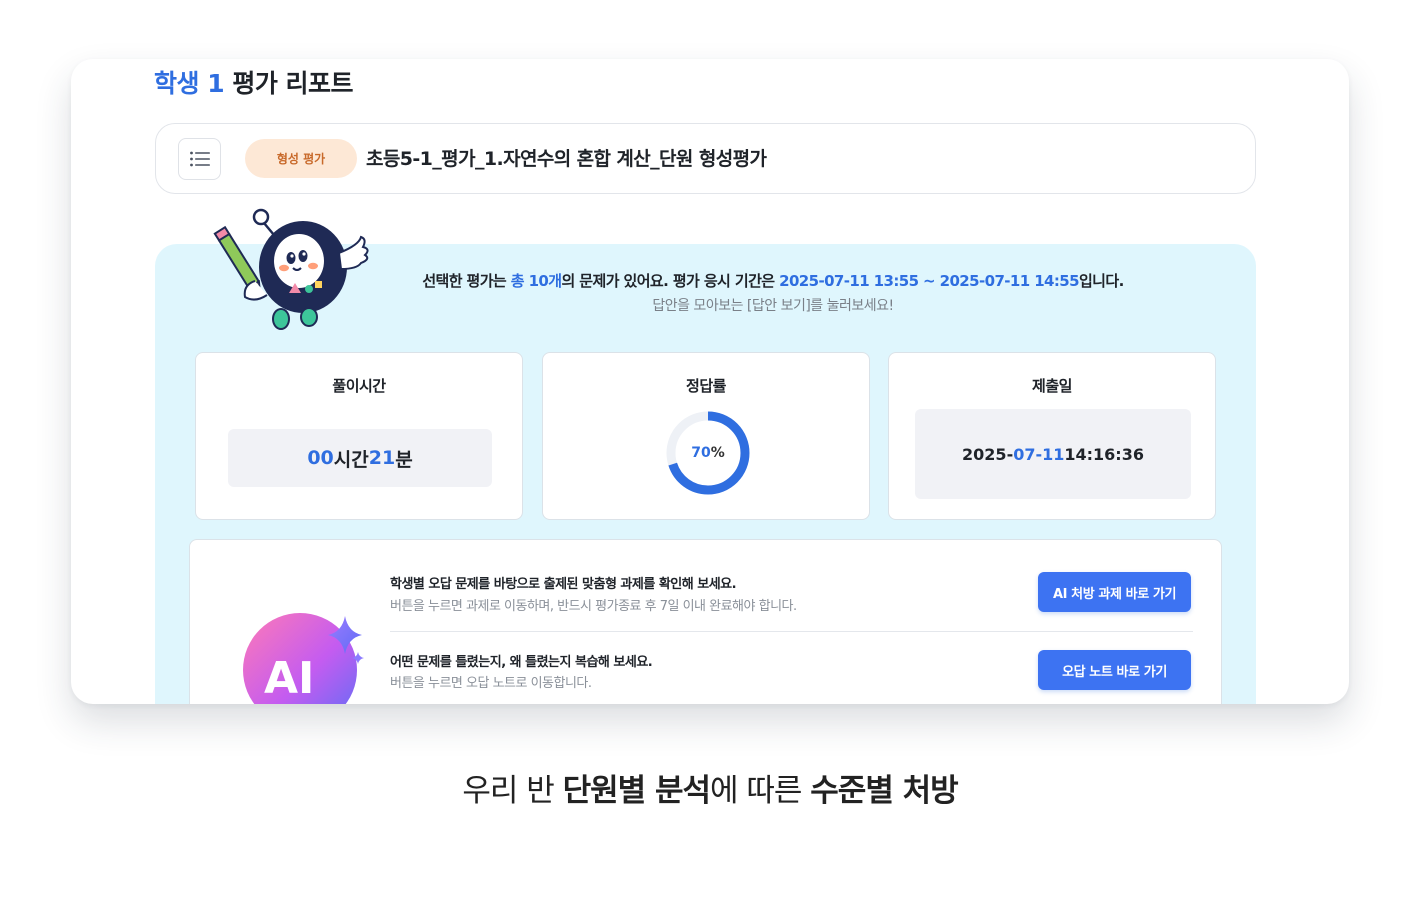  What do you see at coordinates (301, 158) in the screenshot?
I see `assessment-type-badge: 형성 평가` at bounding box center [301, 158].